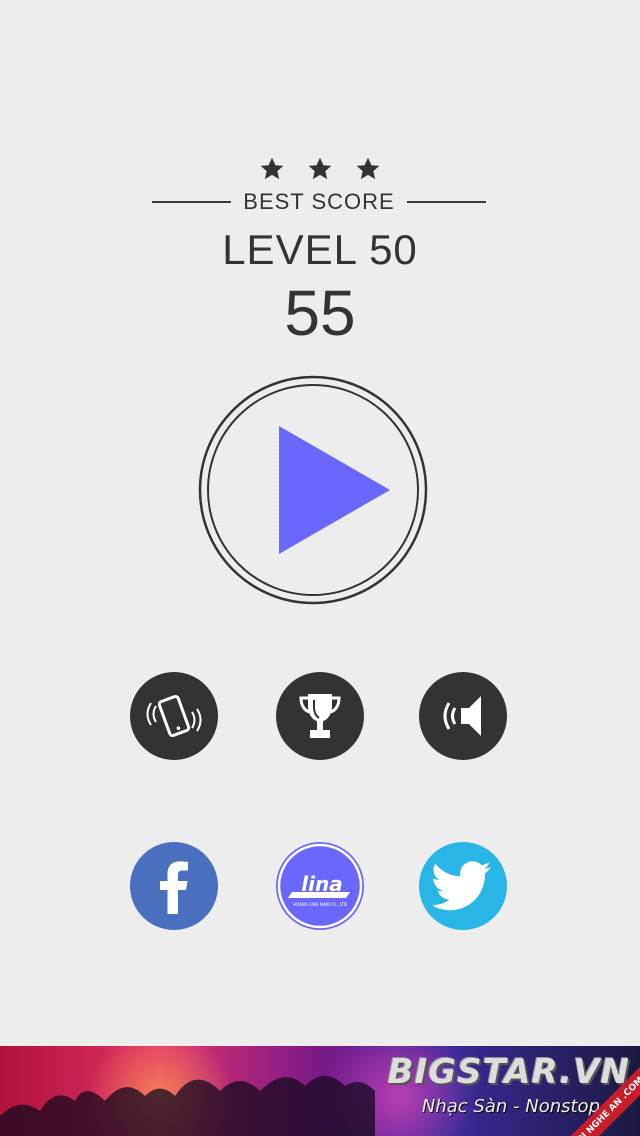 This screenshot has height=1136, width=640. I want to click on lina-logo-icon: lina HOANG LINH NAM CO., LTD, so click(320, 886).